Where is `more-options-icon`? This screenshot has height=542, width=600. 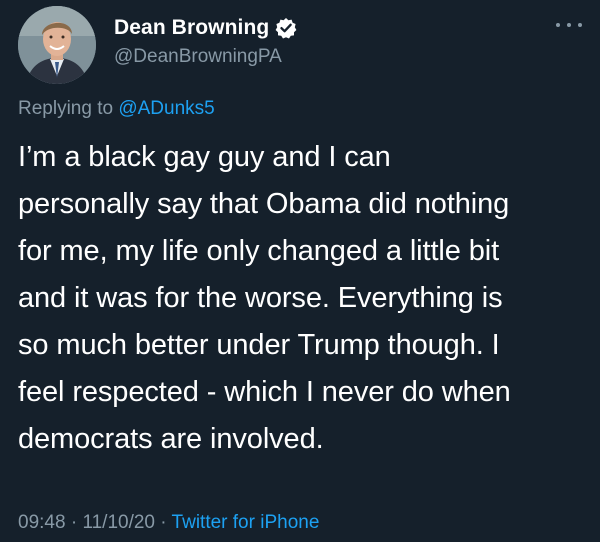 more-options-icon is located at coordinates (569, 25).